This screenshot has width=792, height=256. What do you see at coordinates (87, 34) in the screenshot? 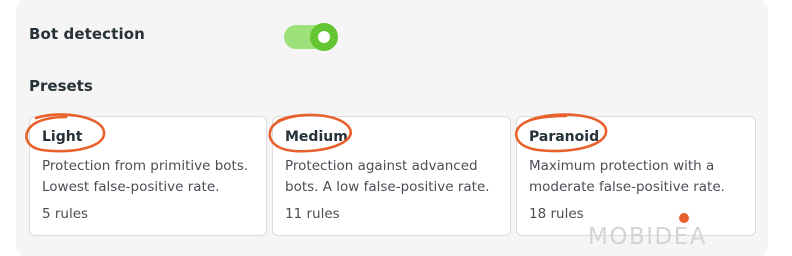
I see `bot-detection-label: Bot detection` at bounding box center [87, 34].